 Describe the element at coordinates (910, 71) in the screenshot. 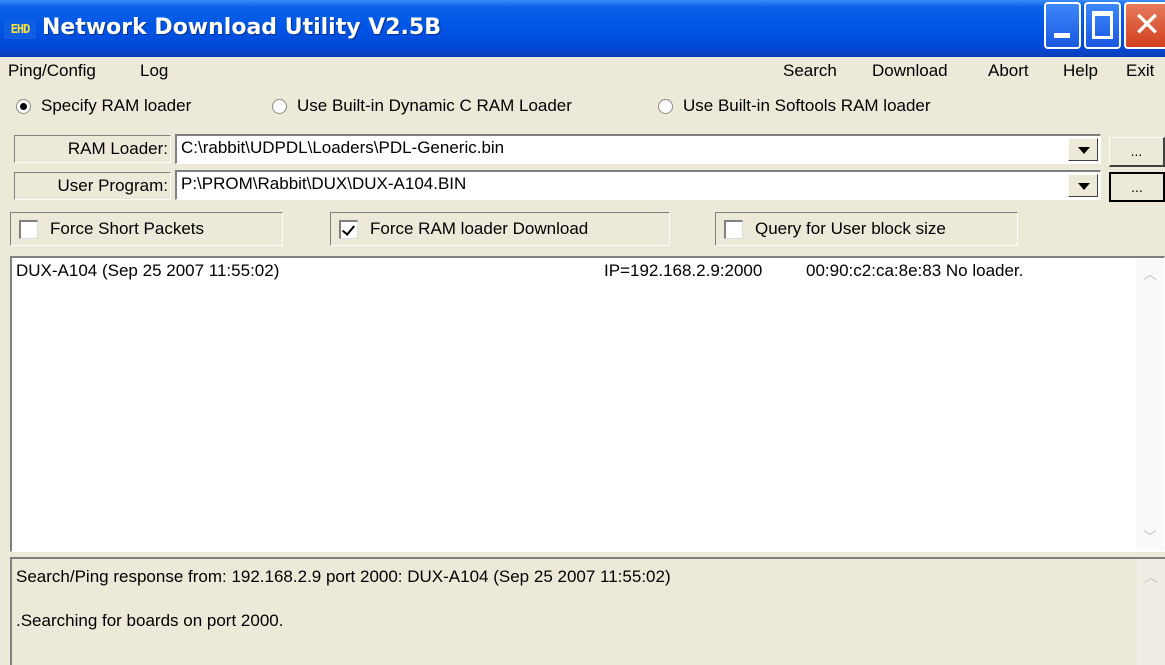

I see `menu-download: Download` at that location.